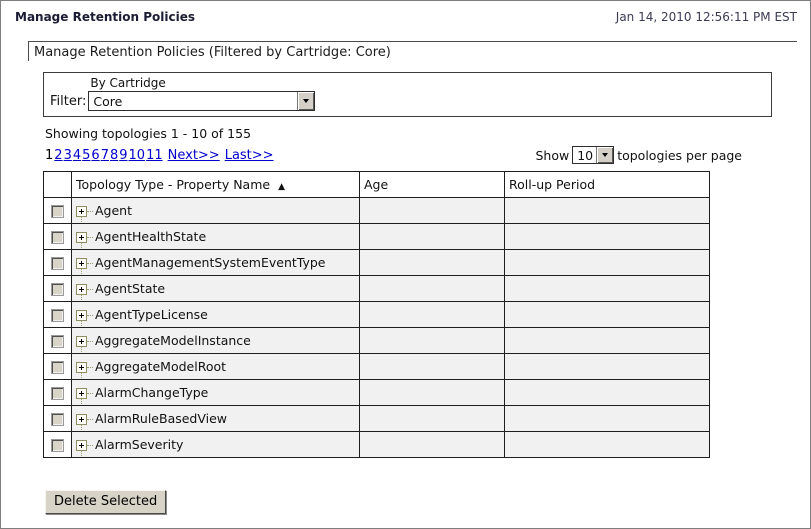 This screenshot has height=529, width=811. I want to click on show-label: Show, so click(552, 155).